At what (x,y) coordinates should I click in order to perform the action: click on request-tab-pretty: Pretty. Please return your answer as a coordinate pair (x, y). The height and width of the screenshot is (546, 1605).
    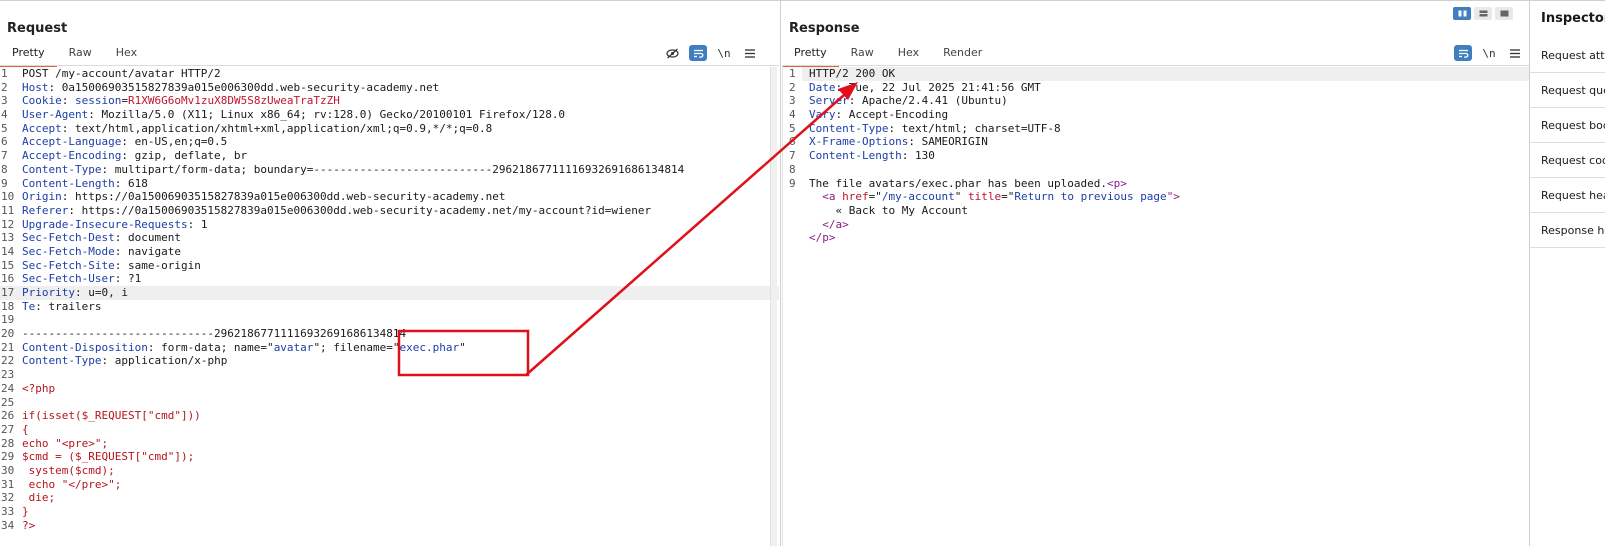
    Looking at the image, I should click on (28, 55).